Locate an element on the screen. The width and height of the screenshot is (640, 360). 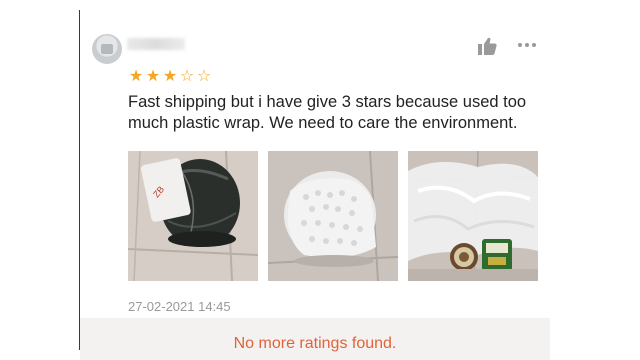
review-photo-bubble-wrap is located at coordinates (333, 216).